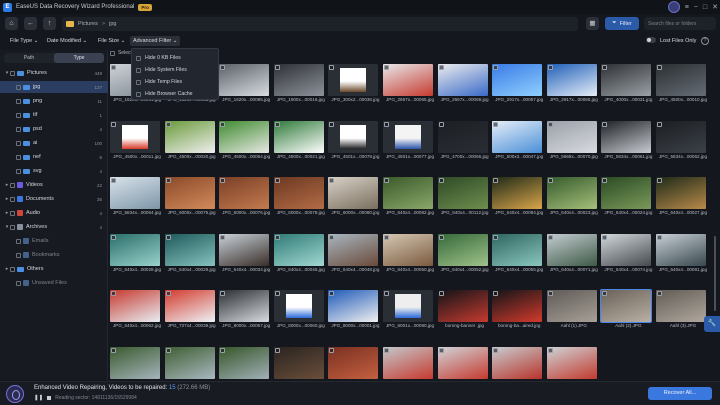 This screenshot has width=720, height=405. I want to click on file-item: JPG_2667x...00069.jpg, so click(463, 84).